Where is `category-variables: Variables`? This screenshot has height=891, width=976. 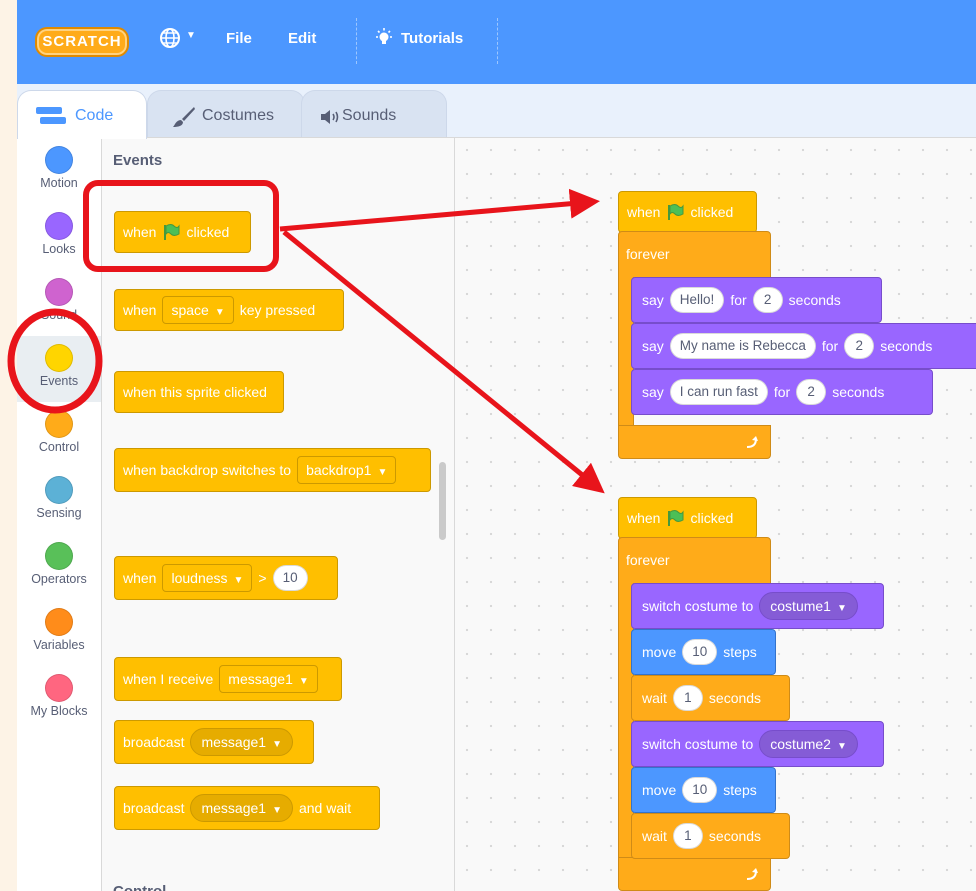
category-variables: Variables is located at coordinates (59, 633).